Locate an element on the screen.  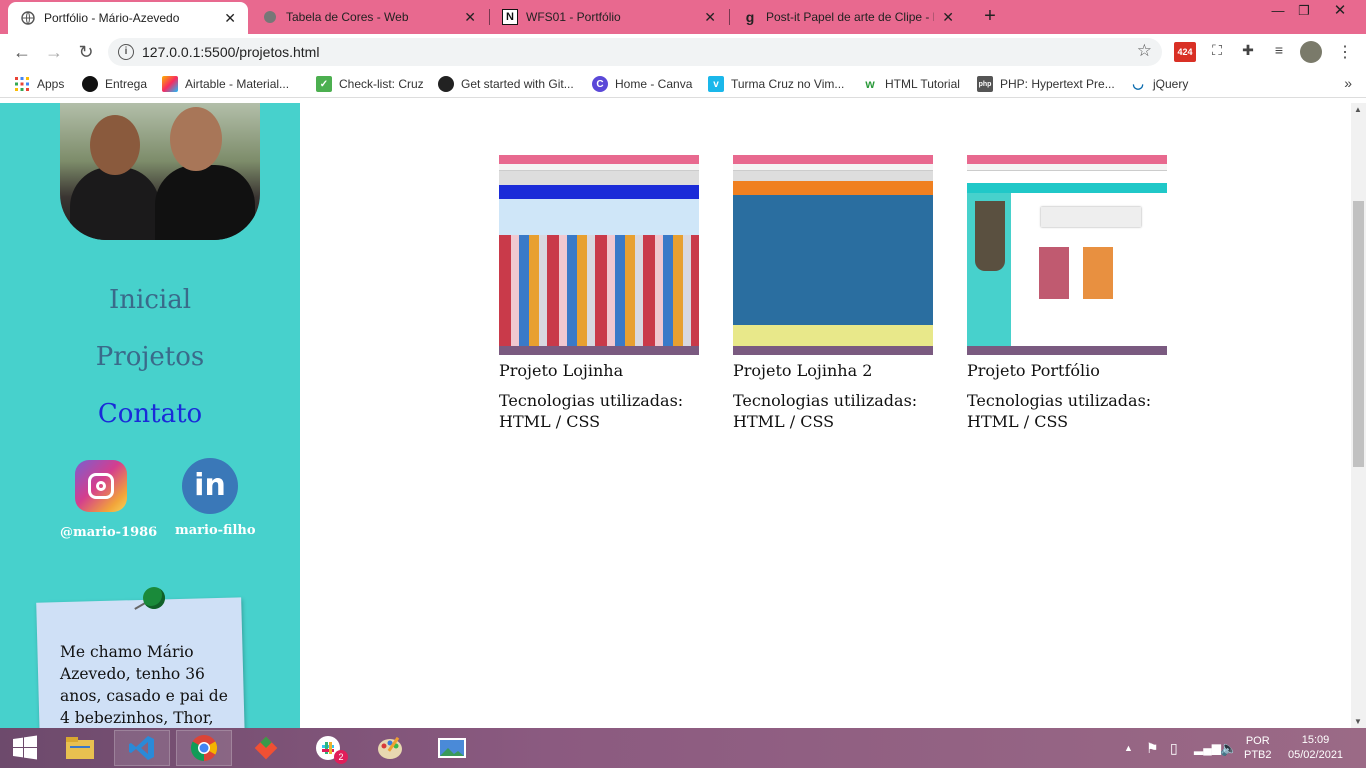
language-code: POR is located at coordinates (1257, 741).